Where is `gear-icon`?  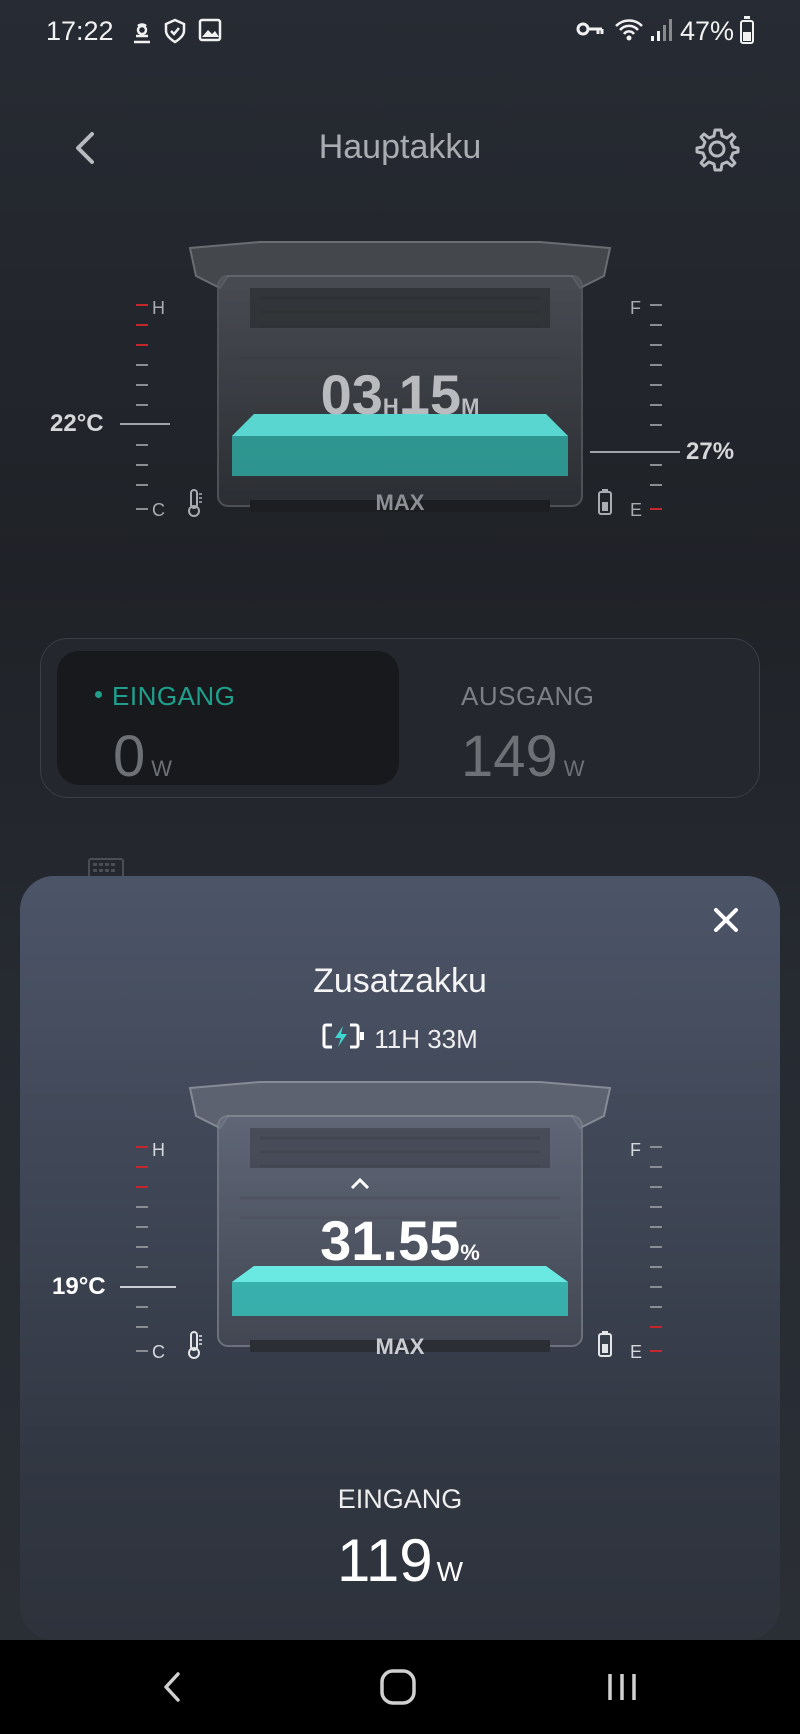
gear-icon is located at coordinates (717, 149).